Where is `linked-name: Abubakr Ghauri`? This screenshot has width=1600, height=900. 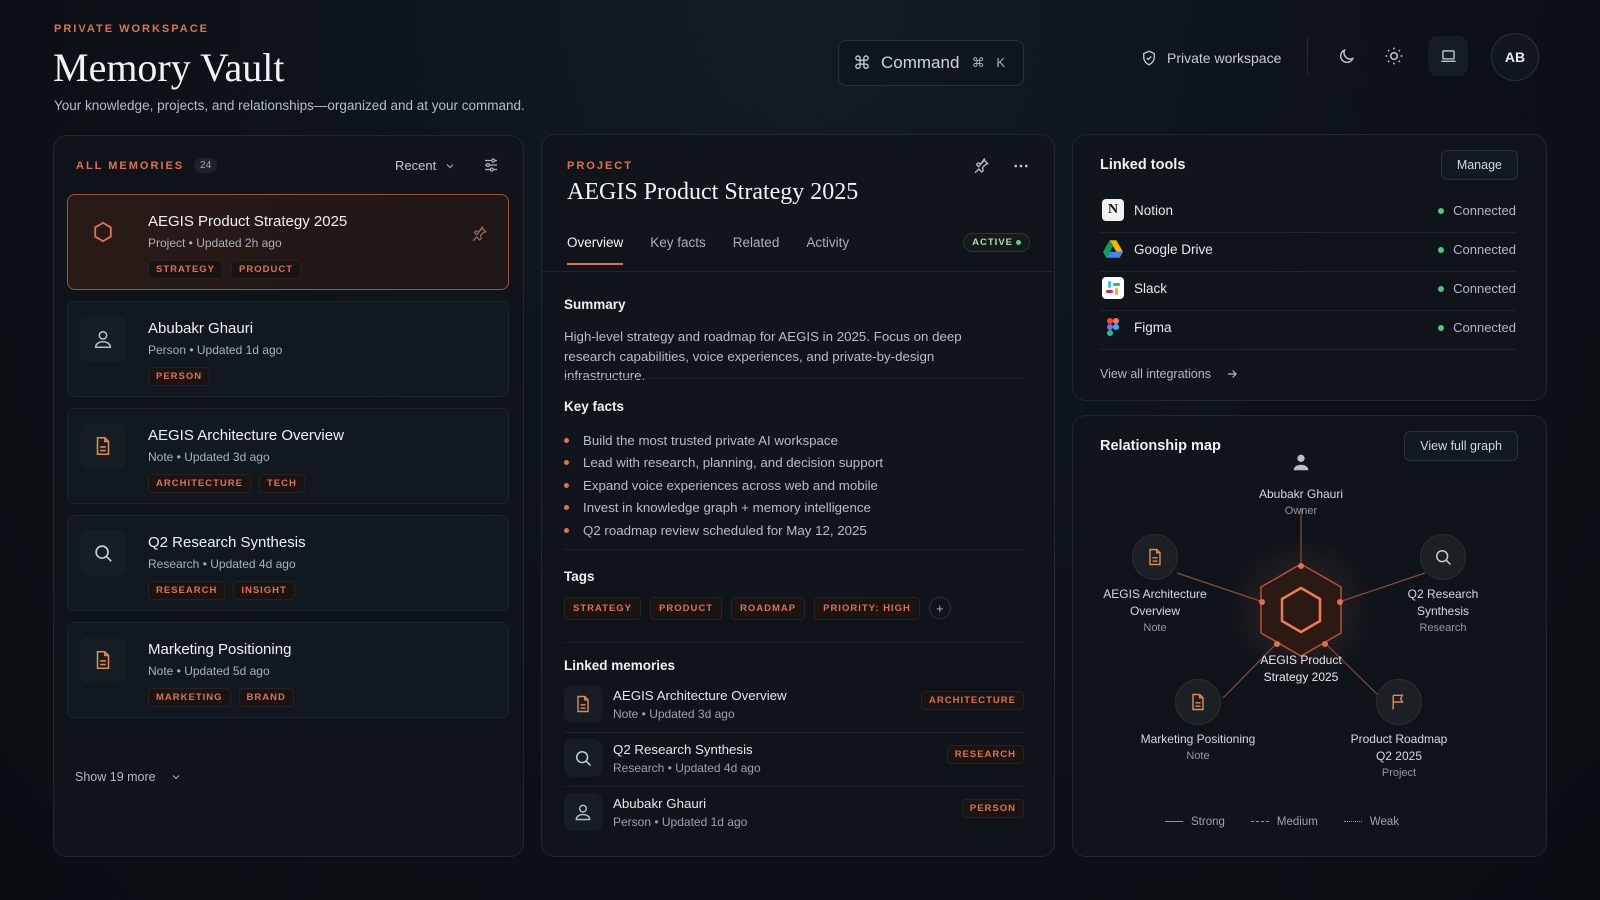 linked-name: Abubakr Ghauri is located at coordinates (660, 803).